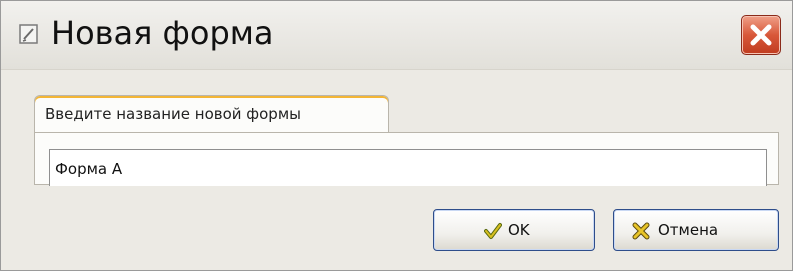  What do you see at coordinates (688, 230) in the screenshot?
I see `cancel-button-label: Отмена` at bounding box center [688, 230].